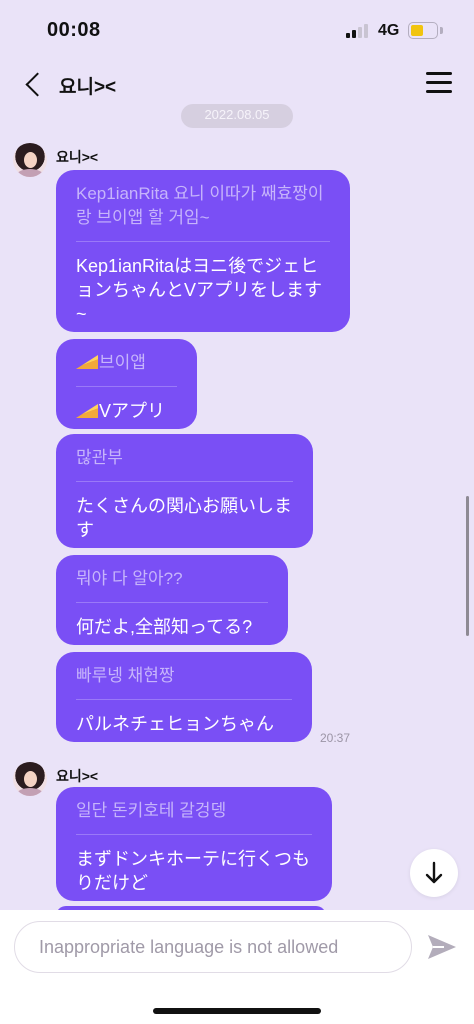 The width and height of the screenshot is (474, 1024). Describe the element at coordinates (389, 30) in the screenshot. I see `network-type: 4G` at that location.